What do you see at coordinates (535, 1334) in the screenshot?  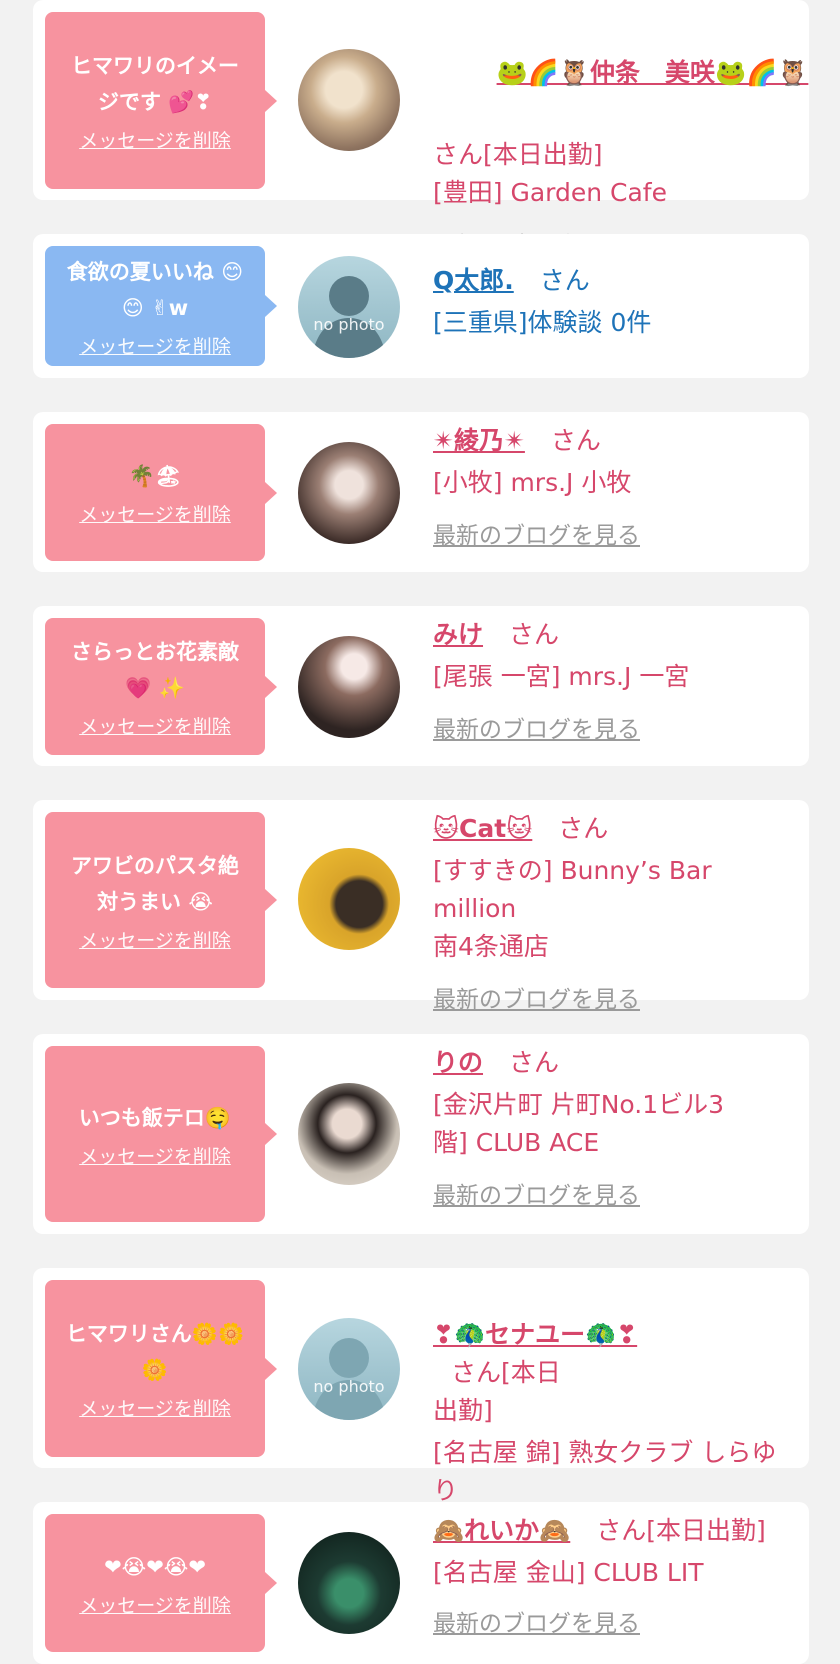 I see `user-name-link: ❣🦚セナユー🦚❣` at bounding box center [535, 1334].